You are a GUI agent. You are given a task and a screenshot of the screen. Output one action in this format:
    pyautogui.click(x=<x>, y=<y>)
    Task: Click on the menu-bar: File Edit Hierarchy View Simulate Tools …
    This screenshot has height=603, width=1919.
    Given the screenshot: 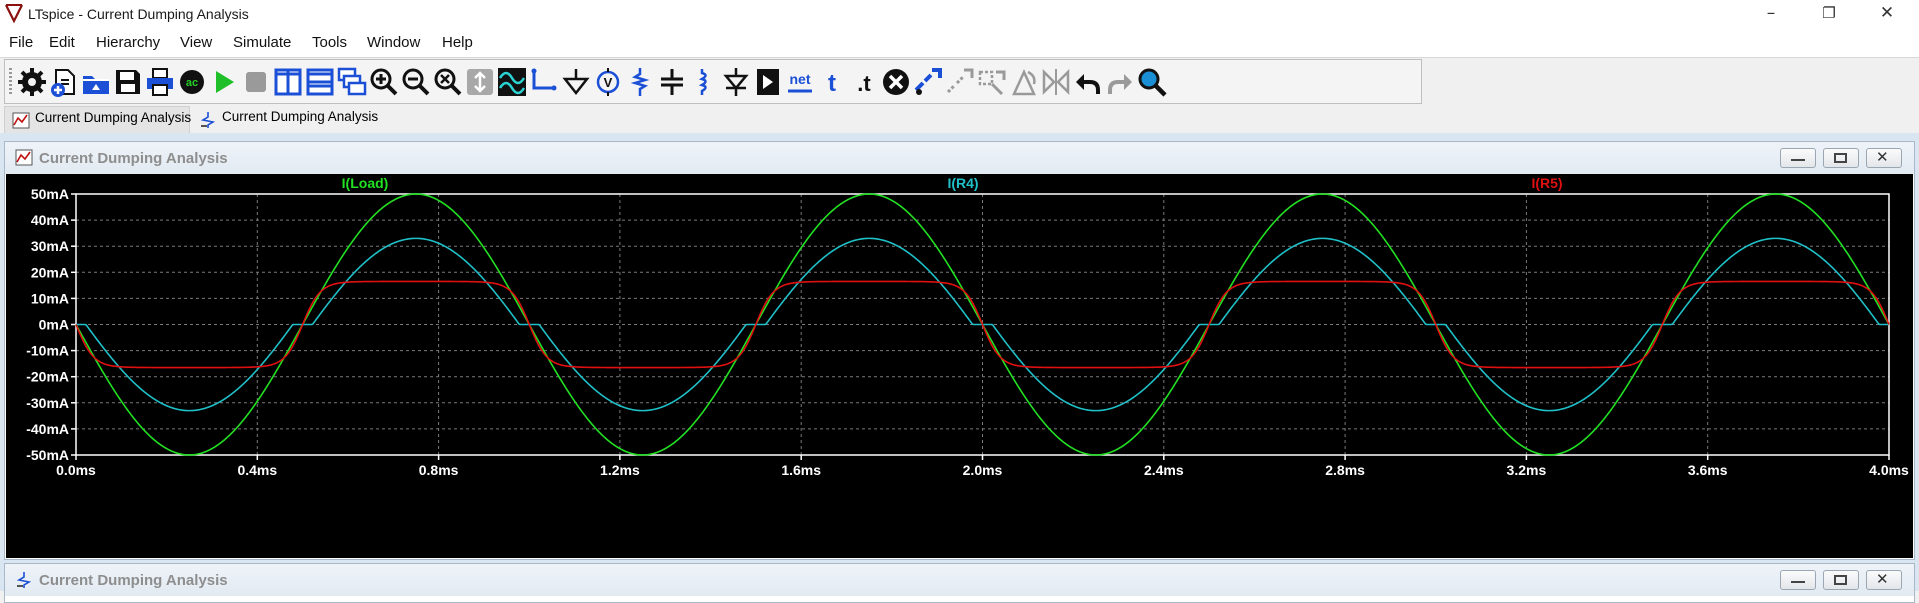 What is the action you would take?
    pyautogui.click(x=959, y=43)
    